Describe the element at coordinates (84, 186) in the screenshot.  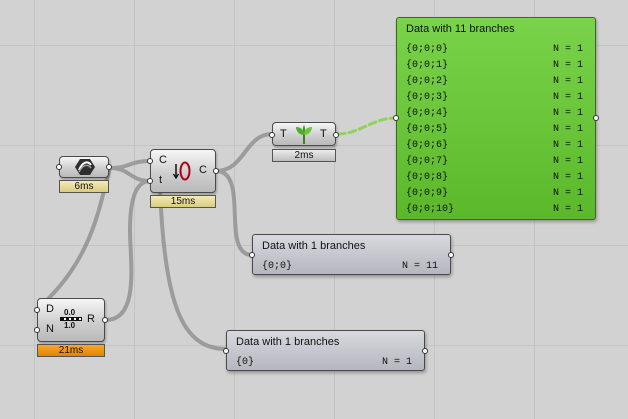
I see `input-timer: 6ms` at that location.